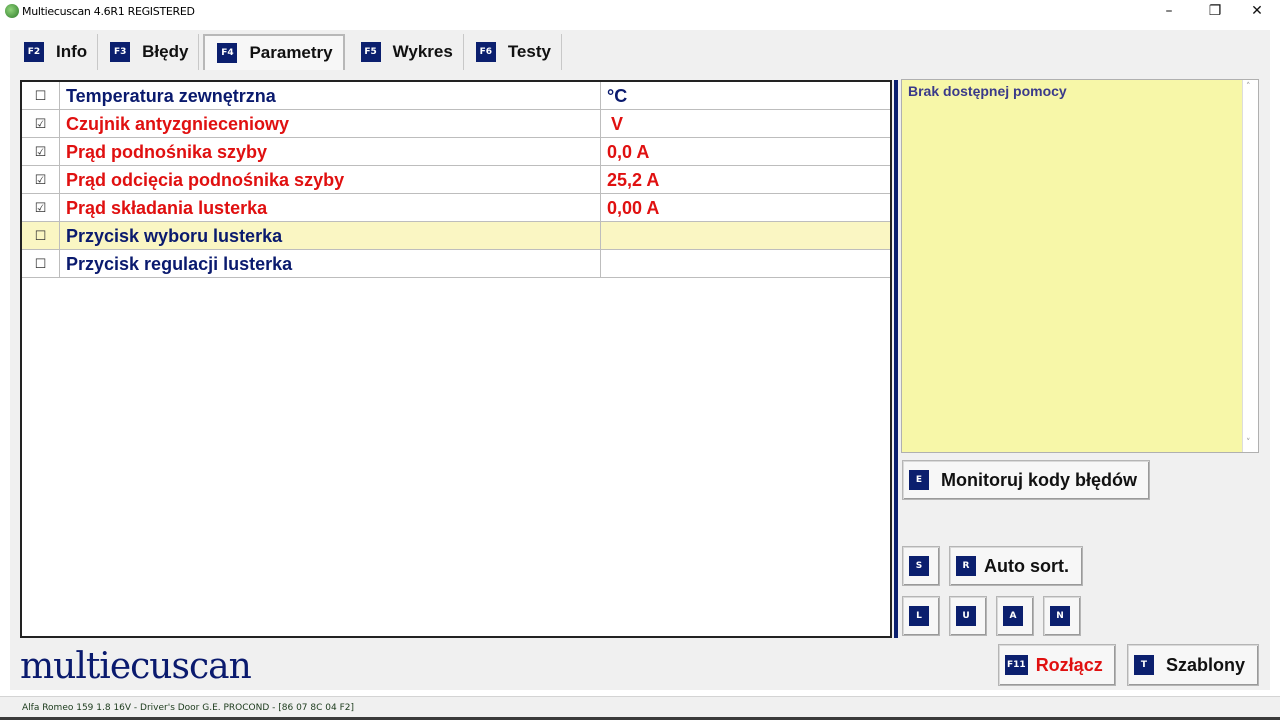 This screenshot has width=1280, height=720. Describe the element at coordinates (485, 52) in the screenshot. I see `f6-key-icon: F6` at that location.